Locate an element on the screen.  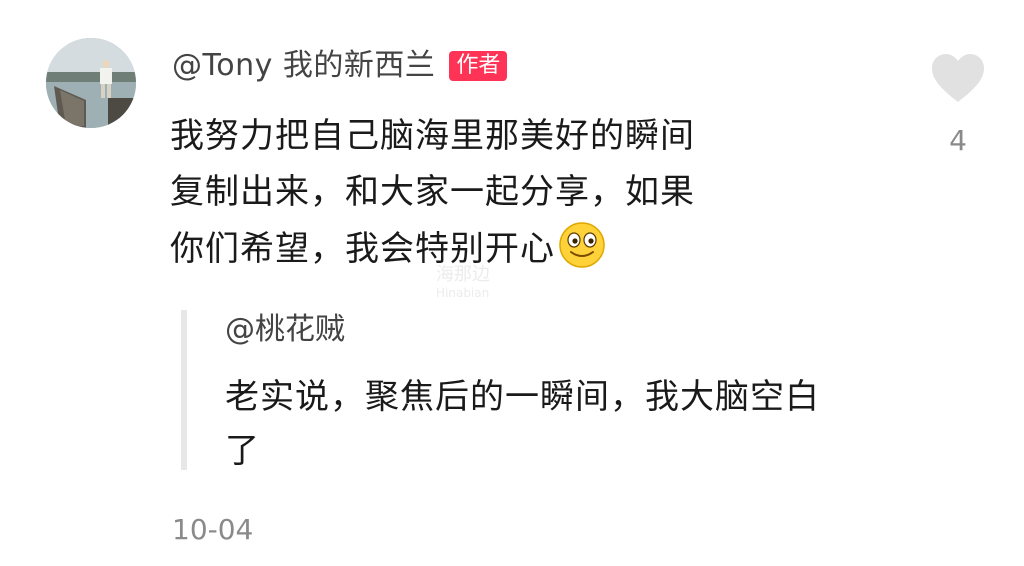
author-badge: 作者 is located at coordinates (478, 66).